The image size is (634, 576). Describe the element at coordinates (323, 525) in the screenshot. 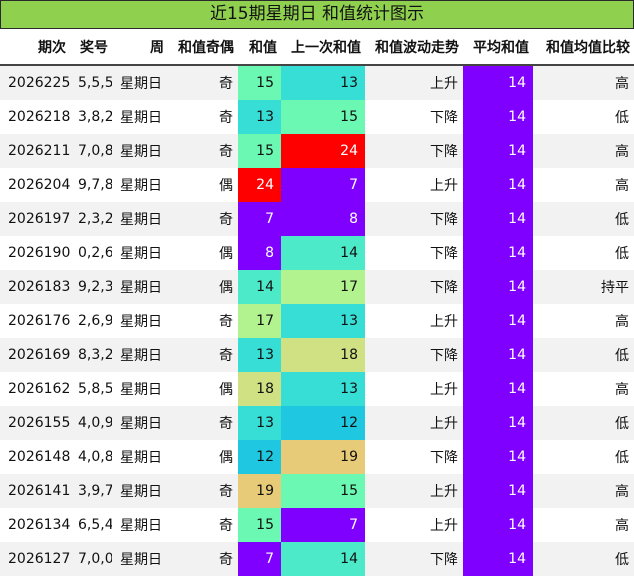

I see `cell-prev-sum: 7` at that location.